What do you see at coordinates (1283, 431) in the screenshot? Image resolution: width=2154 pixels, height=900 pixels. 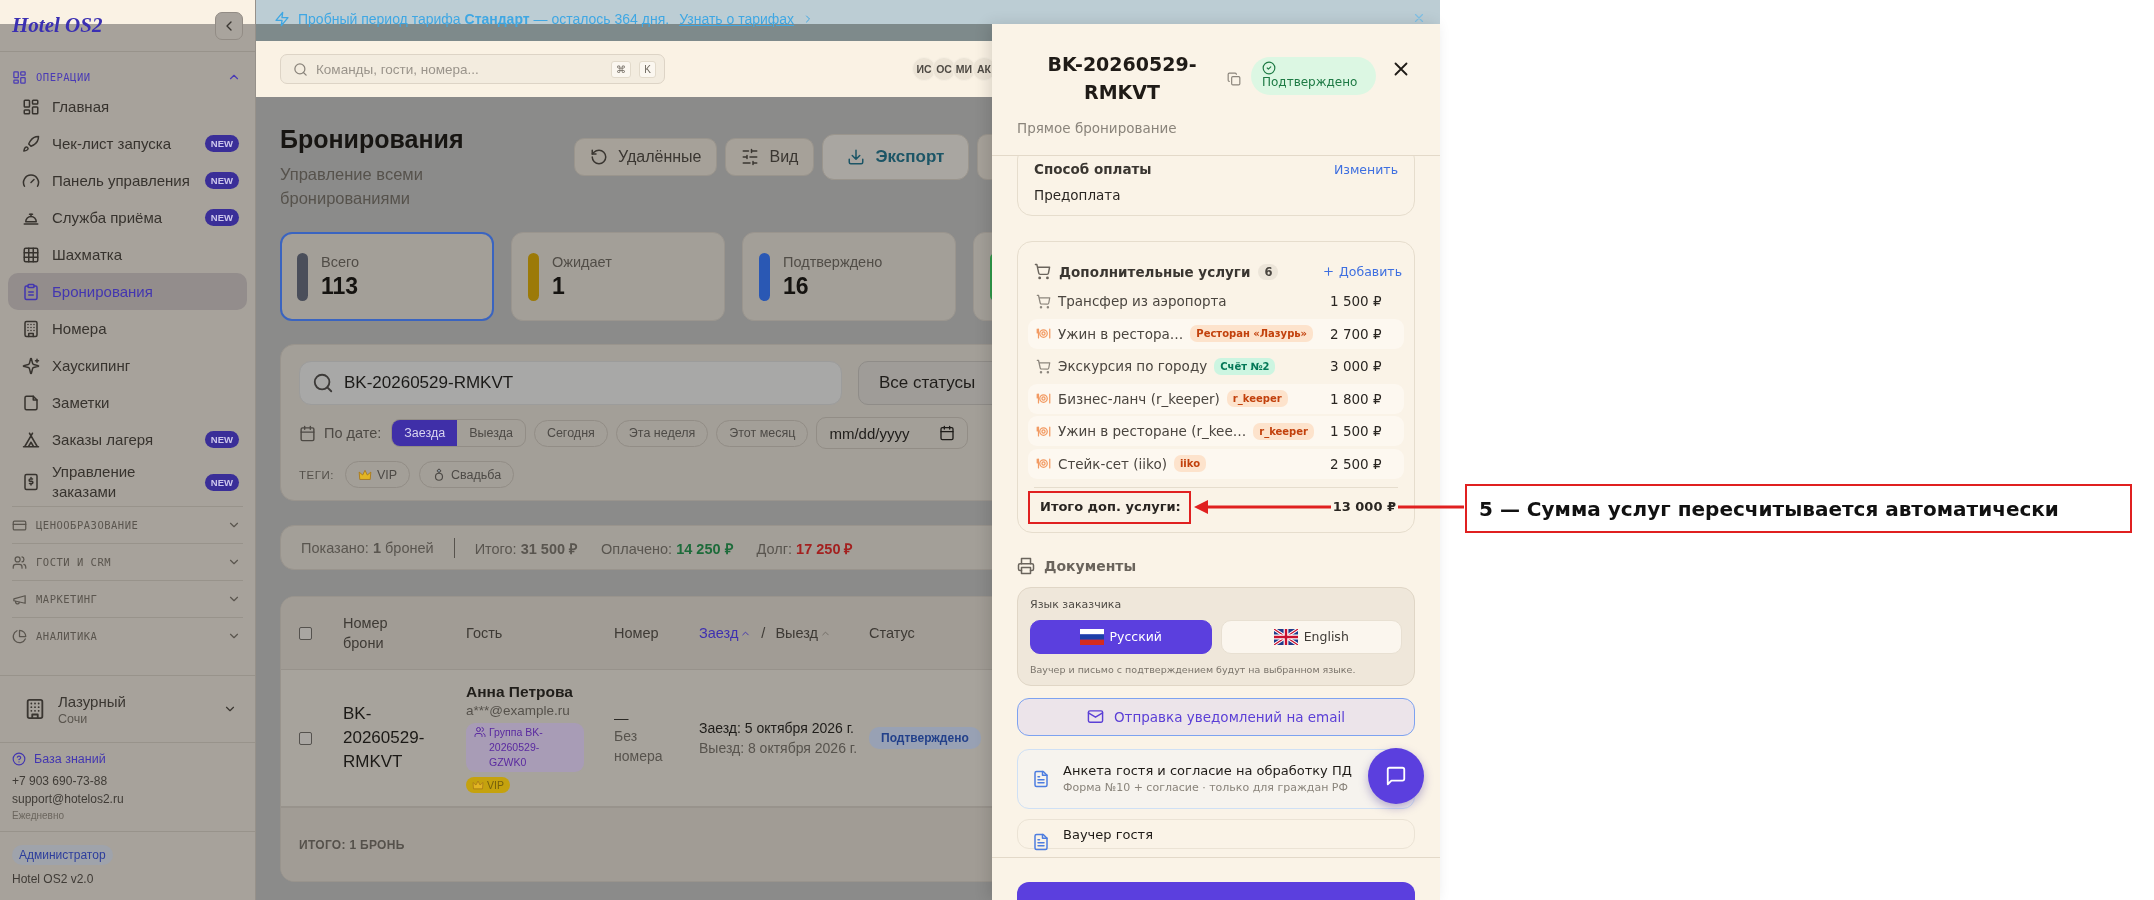 I see `source-tag: r_keeper` at bounding box center [1283, 431].